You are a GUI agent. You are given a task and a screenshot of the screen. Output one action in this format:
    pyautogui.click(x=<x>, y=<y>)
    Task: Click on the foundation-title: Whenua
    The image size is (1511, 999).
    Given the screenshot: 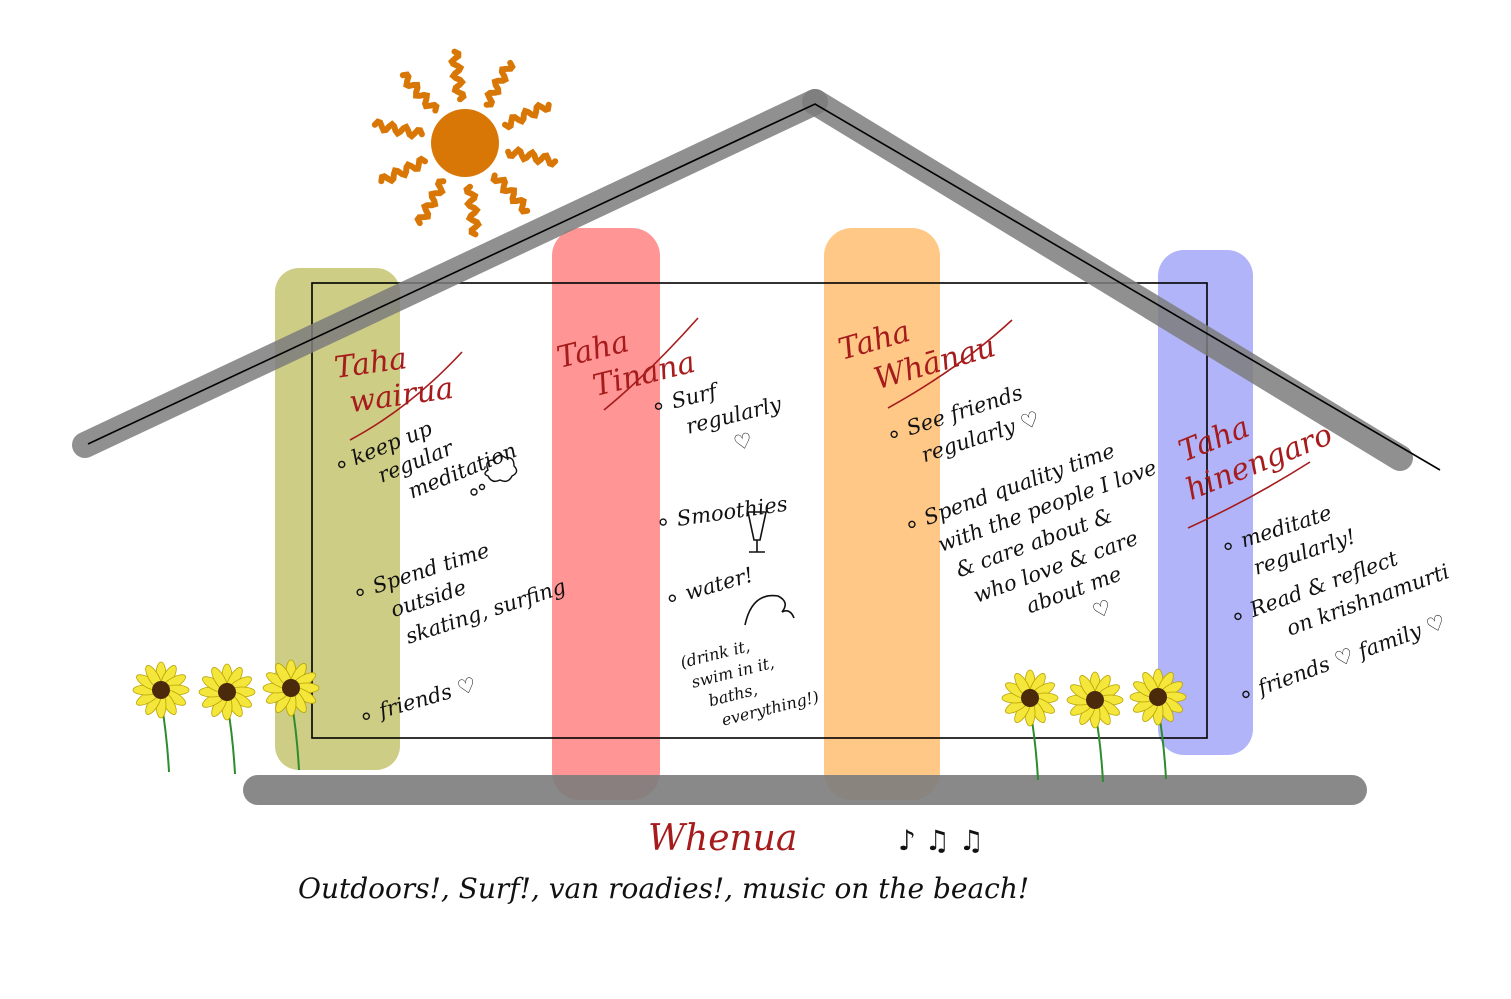 What is the action you would take?
    pyautogui.click(x=722, y=838)
    